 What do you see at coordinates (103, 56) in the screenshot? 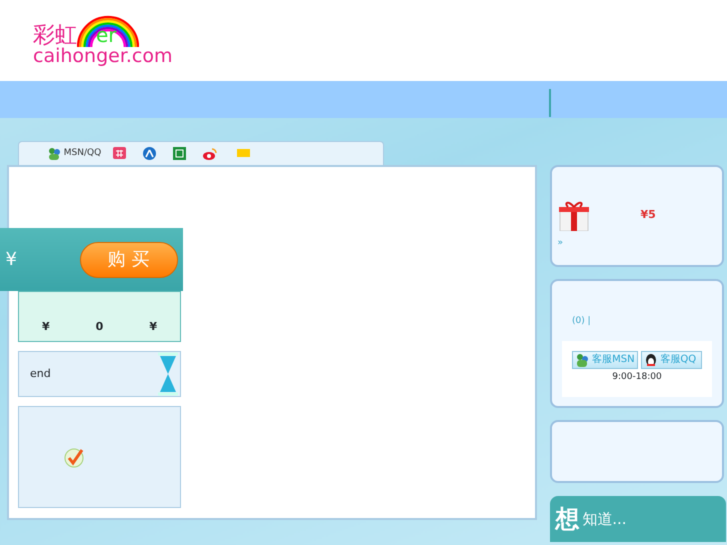
I see `logo-domain: caihonger.com` at bounding box center [103, 56].